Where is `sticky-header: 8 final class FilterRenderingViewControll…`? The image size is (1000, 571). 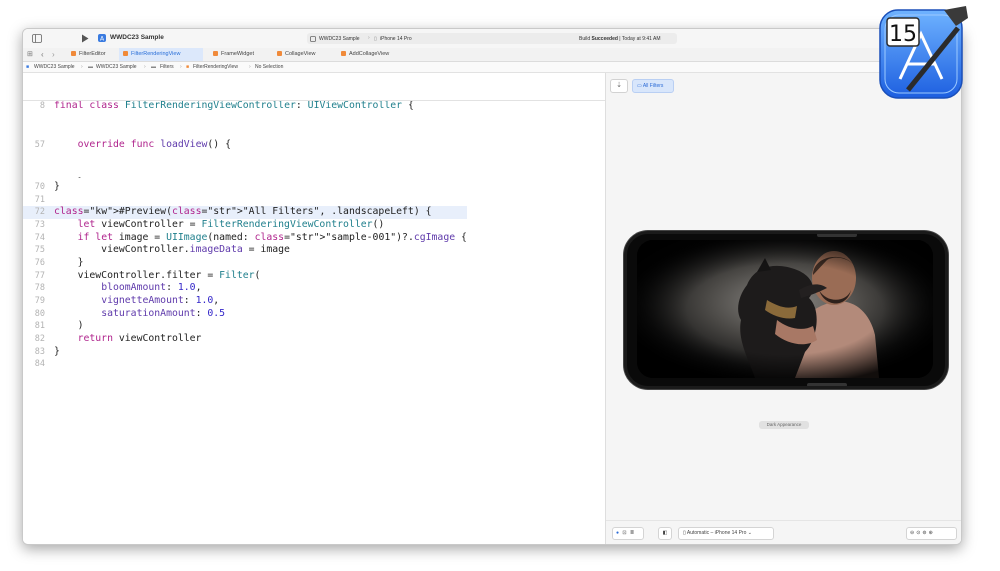
sticky-header: 8 final class FilterRenderingViewControll… is located at coordinates (314, 126).